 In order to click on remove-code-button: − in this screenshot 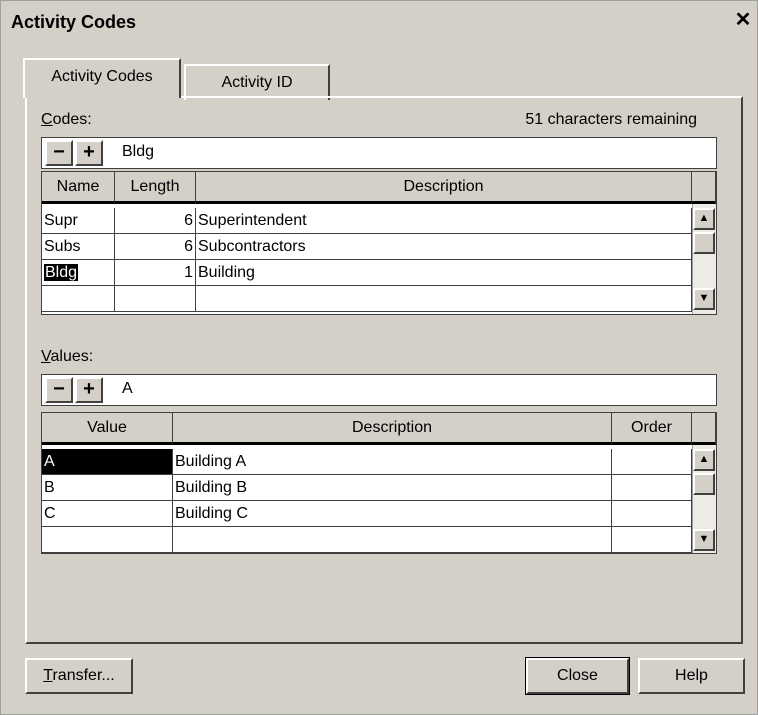, I will do `click(59, 153)`.